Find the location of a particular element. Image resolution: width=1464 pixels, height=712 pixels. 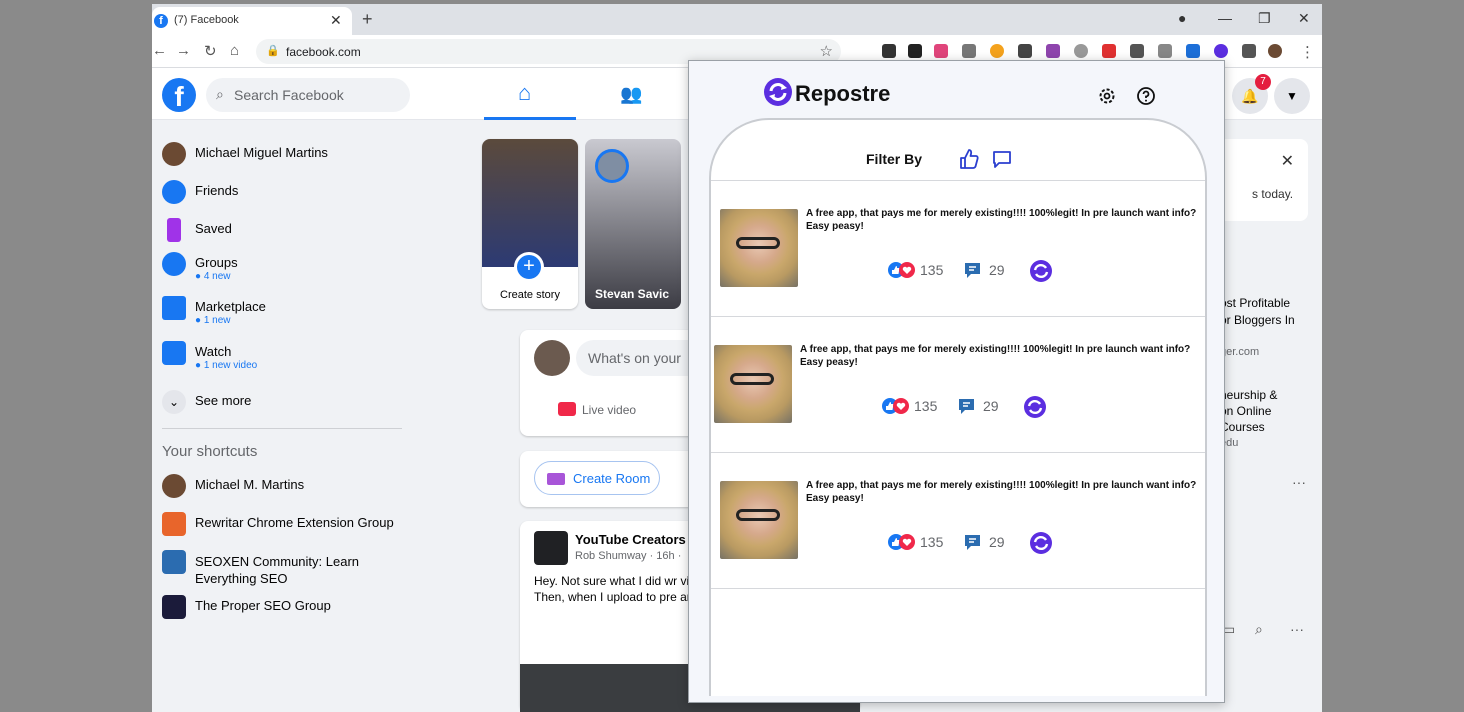

bell-icon: 🔔 is located at coordinates (1250, 96).